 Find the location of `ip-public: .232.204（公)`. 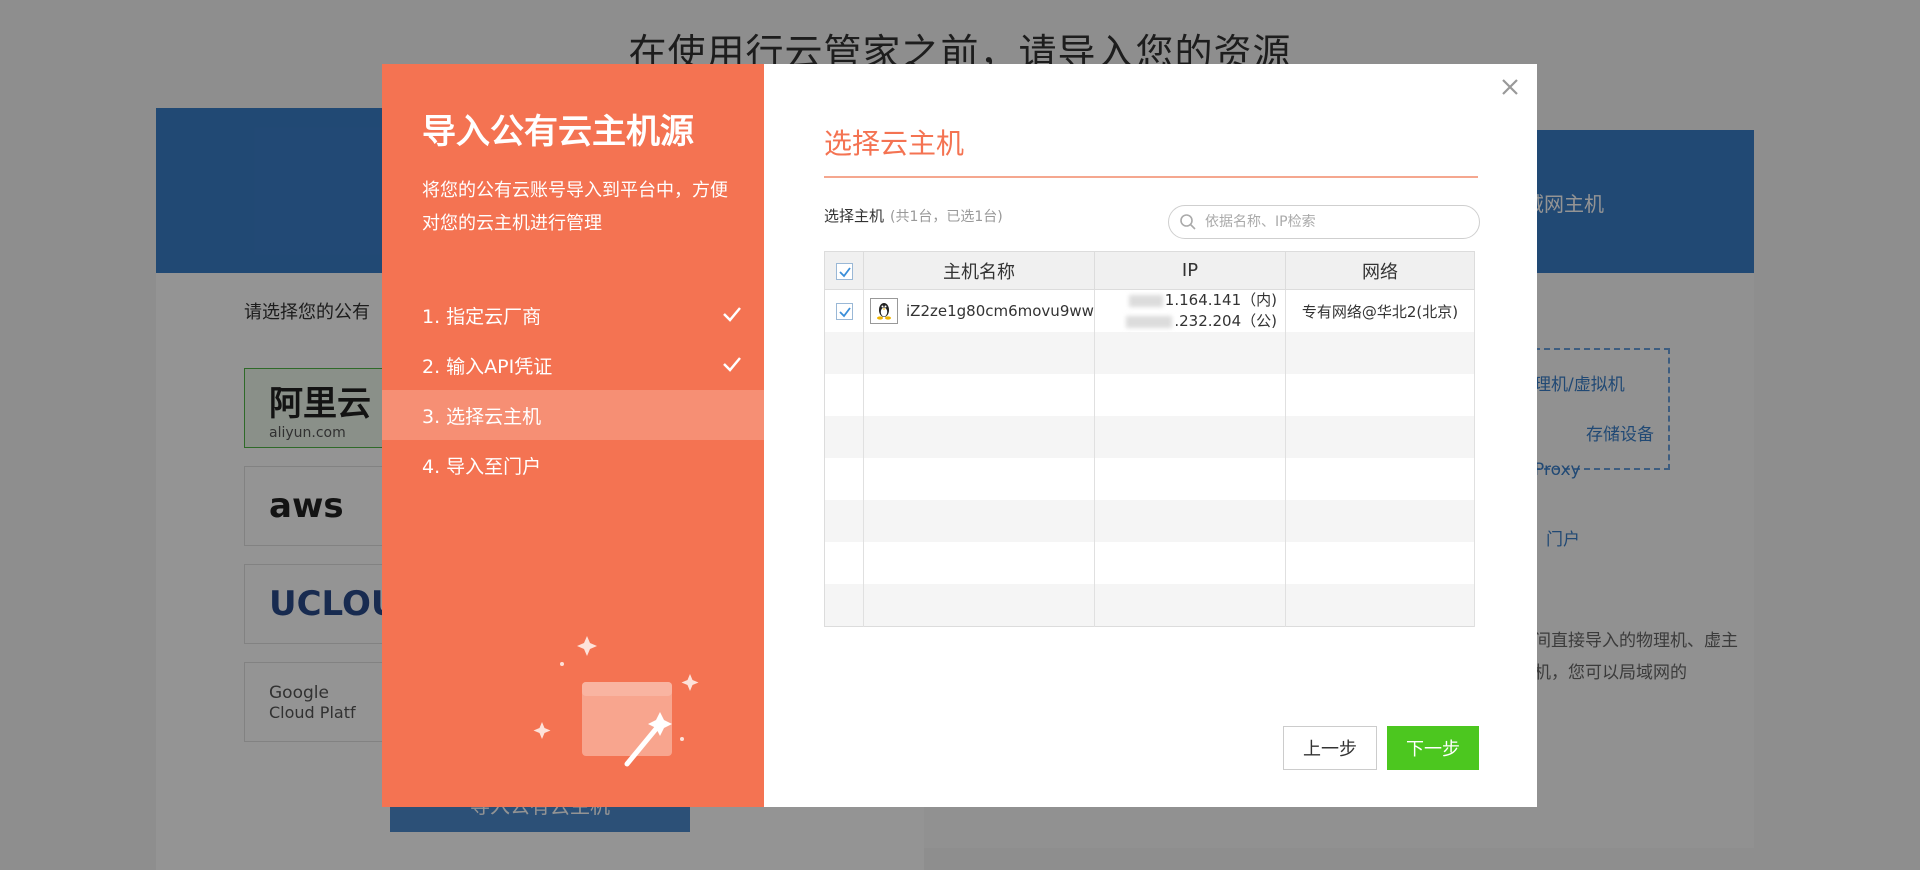

ip-public: .232.204（公) is located at coordinates (1225, 321).